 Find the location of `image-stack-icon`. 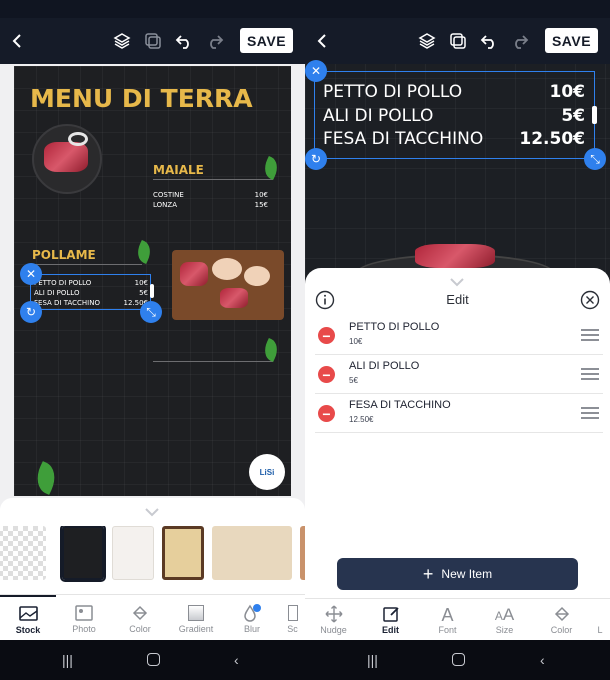

image-stack-icon is located at coordinates (28, 614).